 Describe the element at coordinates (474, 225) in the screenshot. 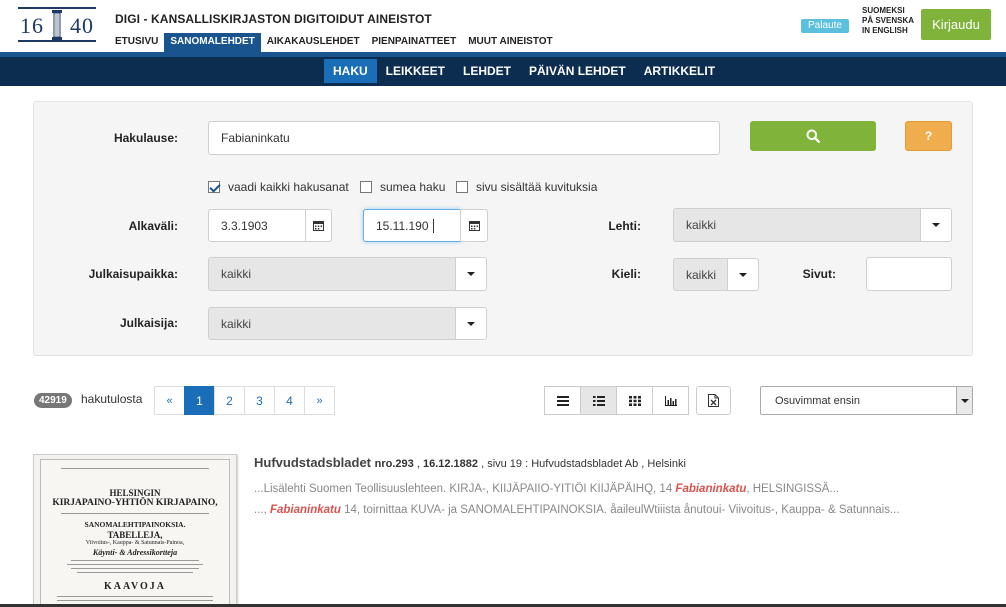

I see `date-end-picker` at that location.